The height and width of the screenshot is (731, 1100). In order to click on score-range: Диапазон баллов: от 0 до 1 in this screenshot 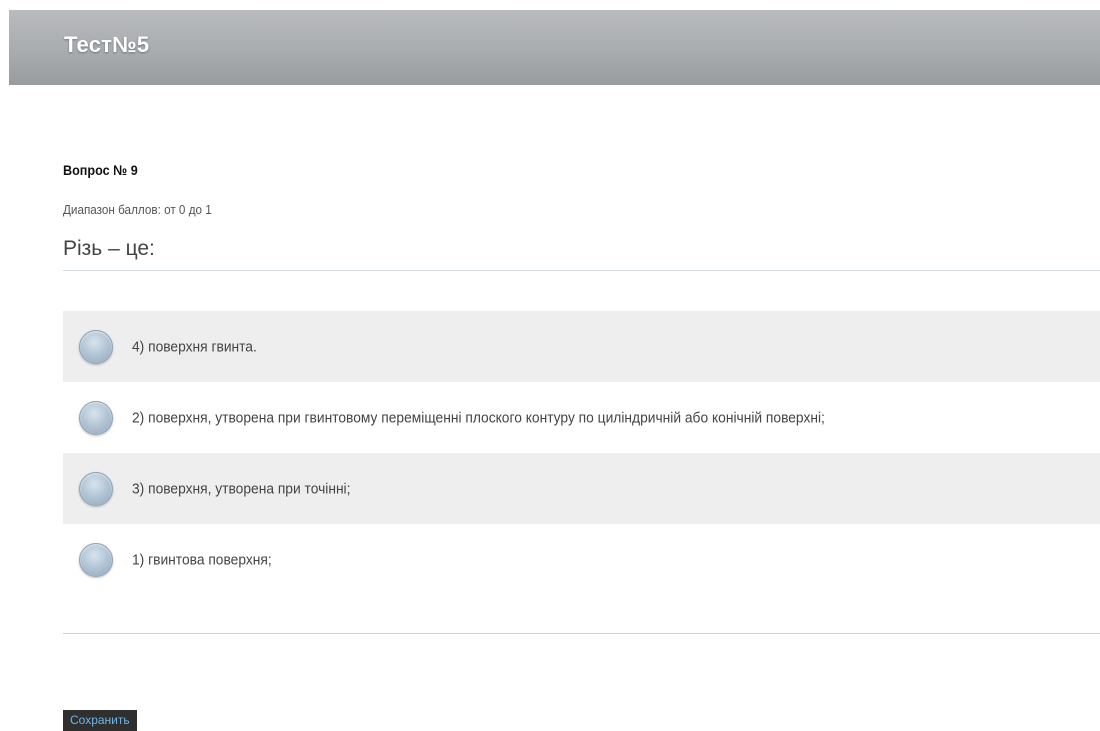, I will do `click(137, 209)`.